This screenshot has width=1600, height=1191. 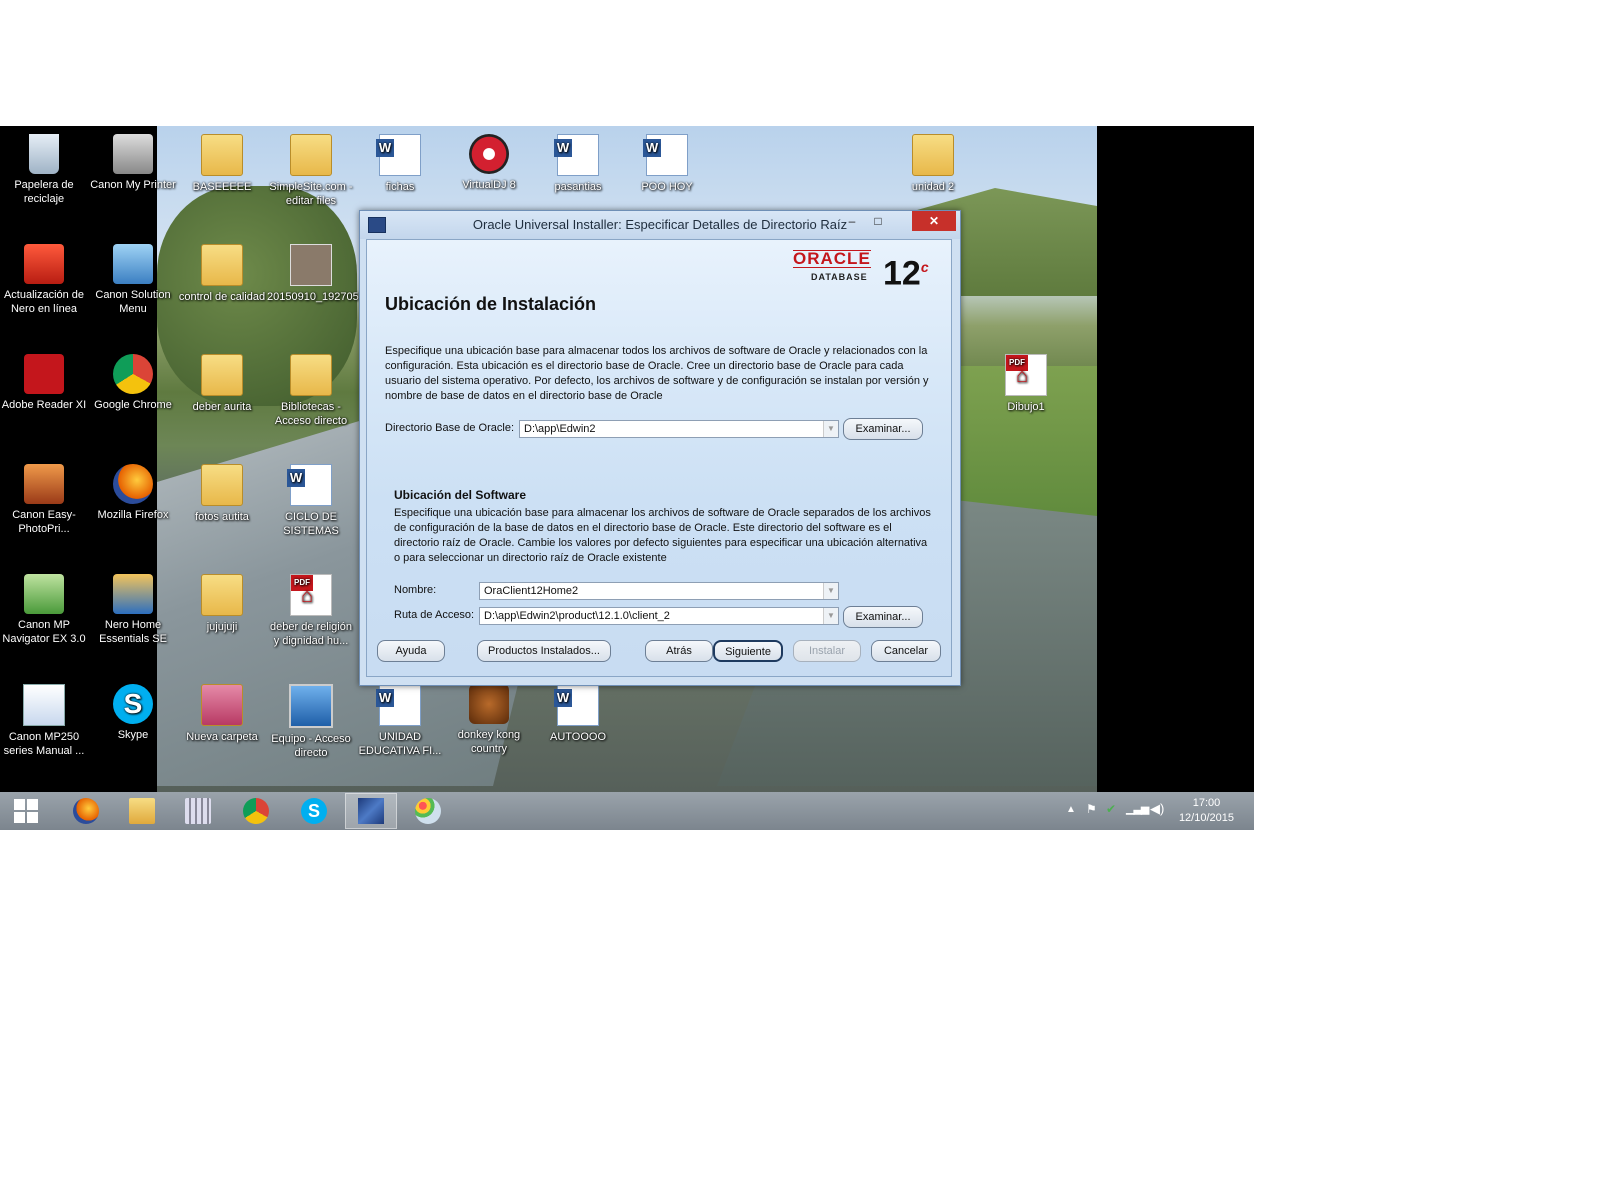 I want to click on skype-icon: S, so click(x=314, y=811).